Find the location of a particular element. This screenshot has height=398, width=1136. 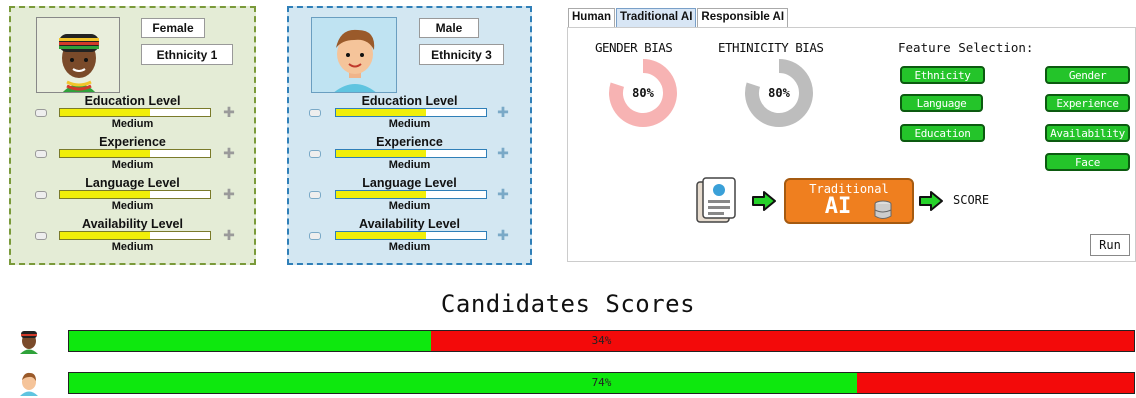

candidate-2-avatar-icon is located at coordinates (29, 384).